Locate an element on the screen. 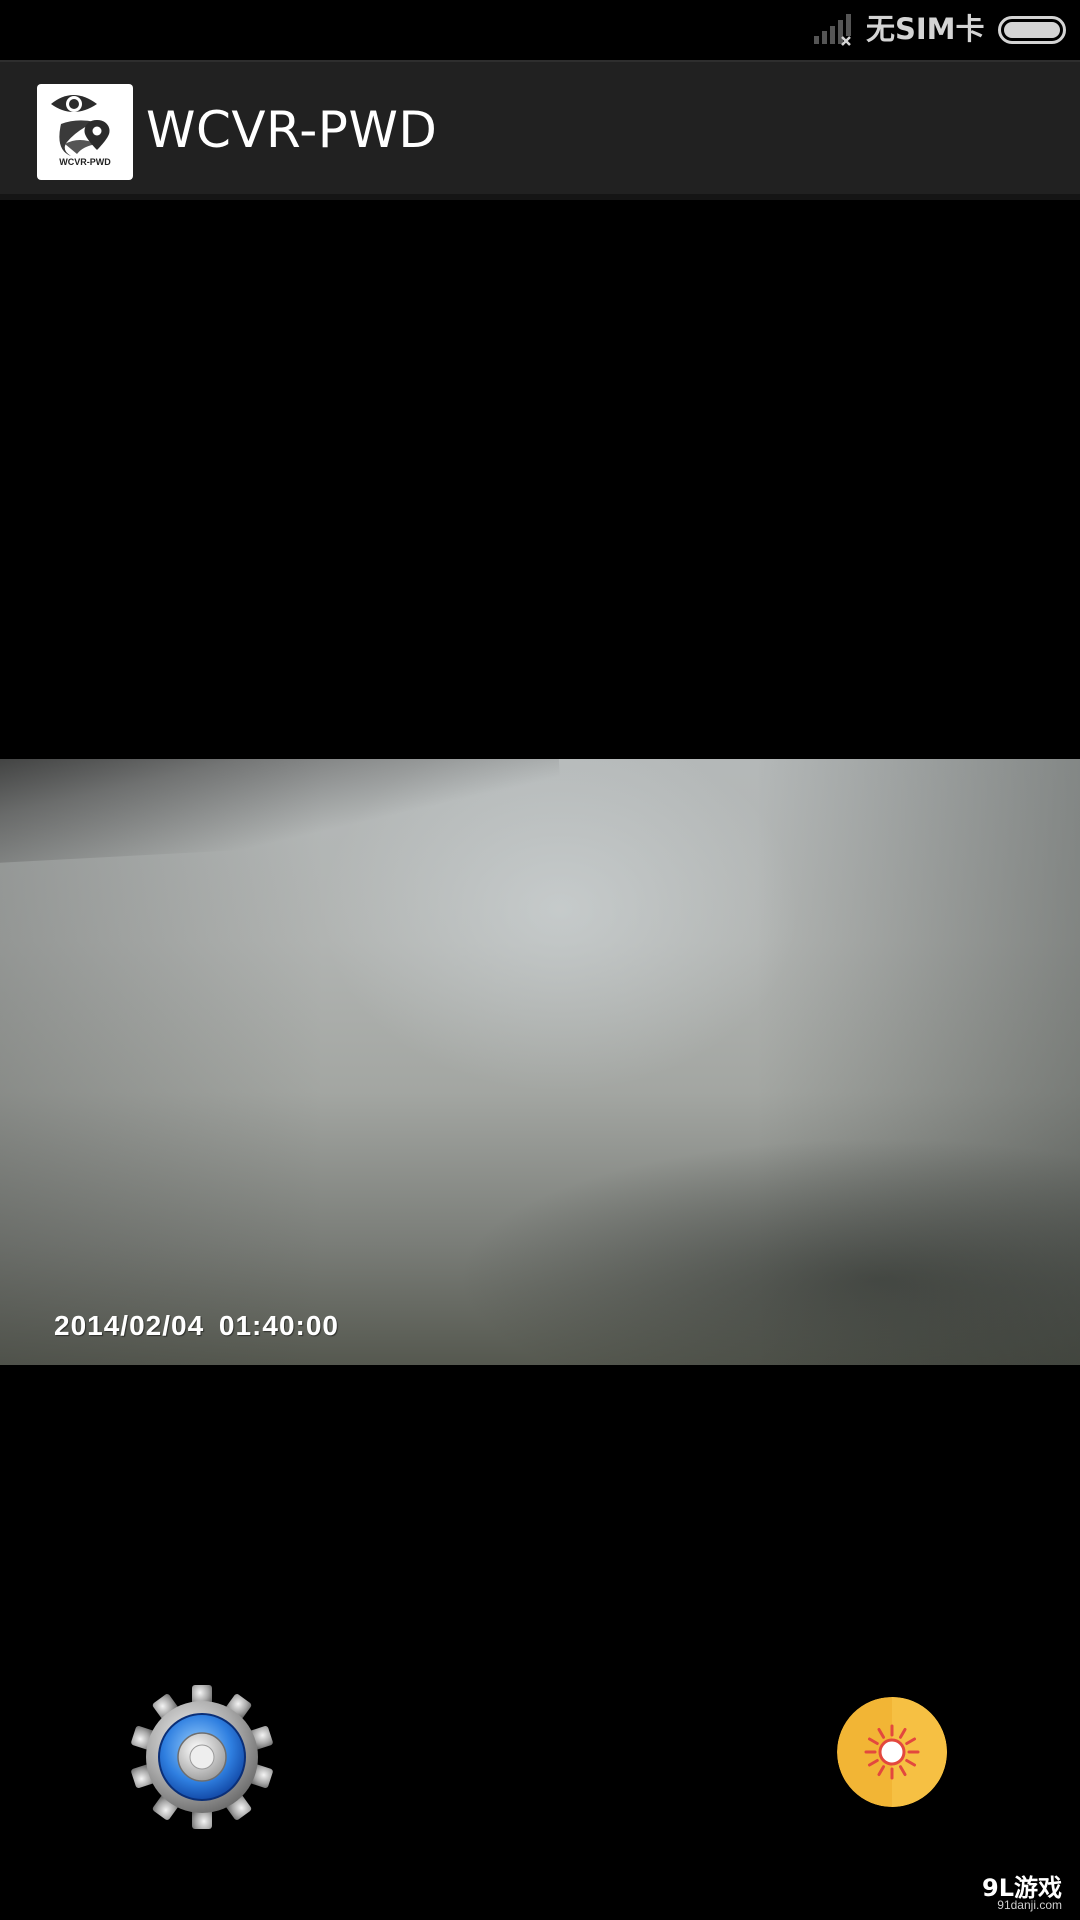  settings-button is located at coordinates (202, 1757).